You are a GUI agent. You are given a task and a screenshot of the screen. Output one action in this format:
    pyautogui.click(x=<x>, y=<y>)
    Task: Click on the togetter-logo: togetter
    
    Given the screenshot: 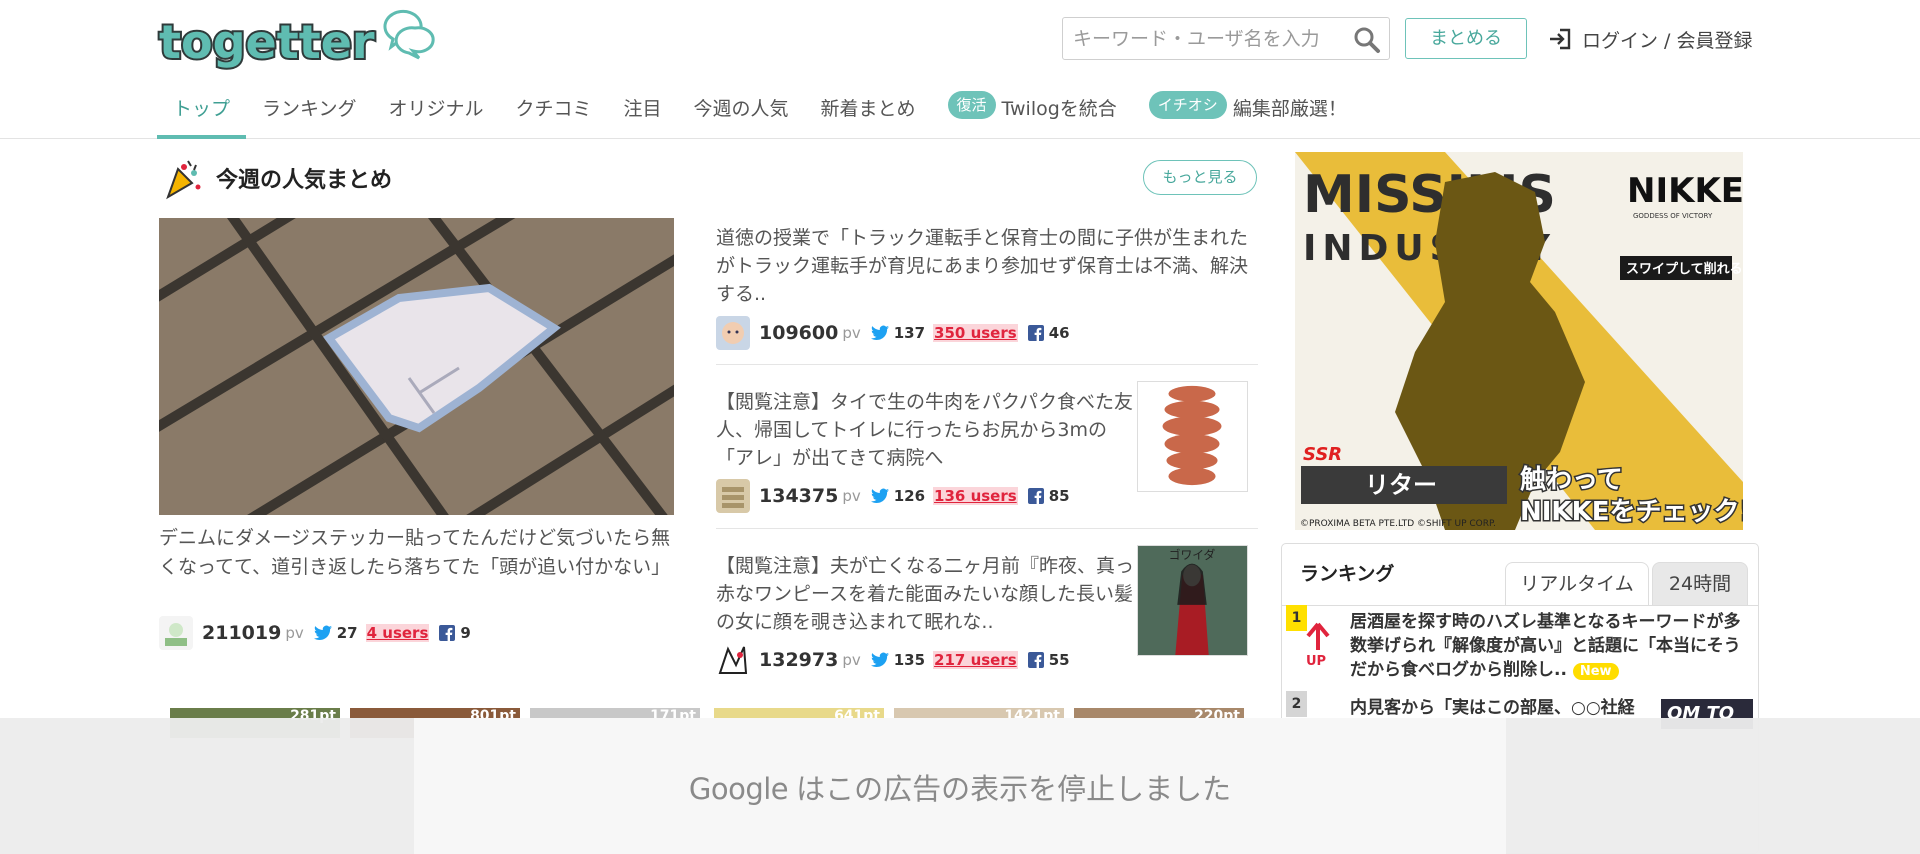 What is the action you would take?
    pyautogui.click(x=299, y=40)
    